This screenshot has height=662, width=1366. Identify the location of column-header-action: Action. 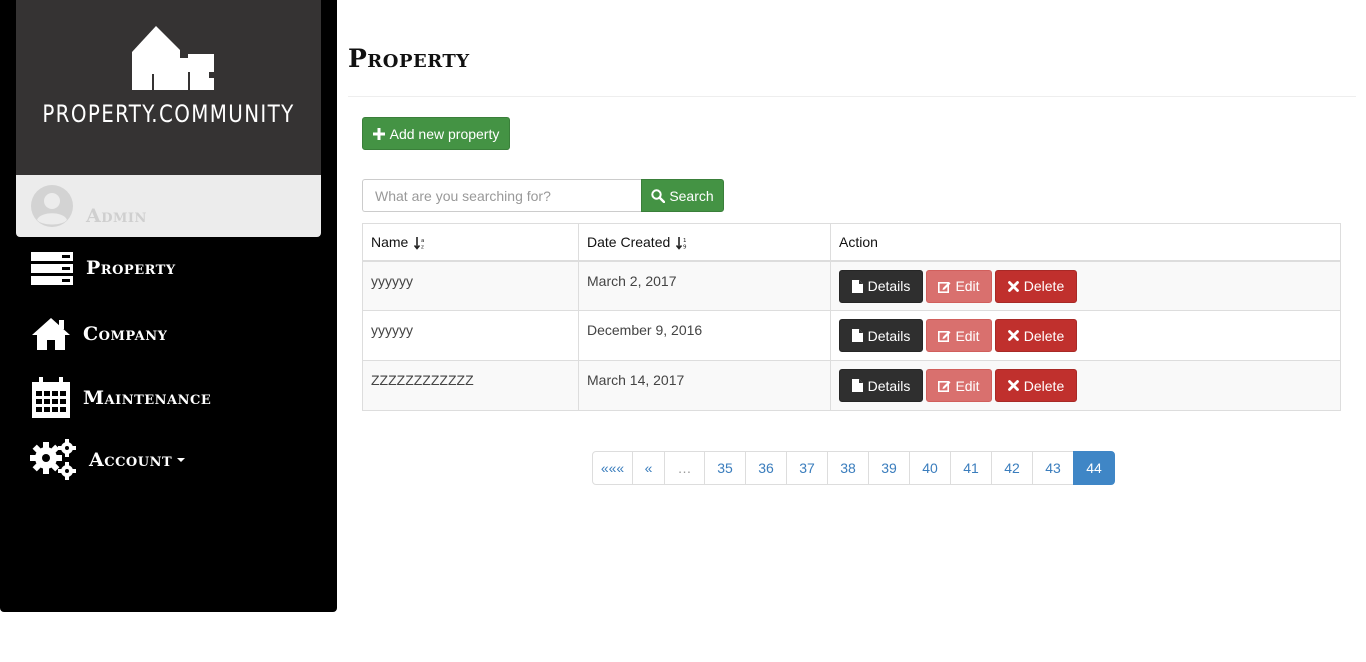
(1085, 242).